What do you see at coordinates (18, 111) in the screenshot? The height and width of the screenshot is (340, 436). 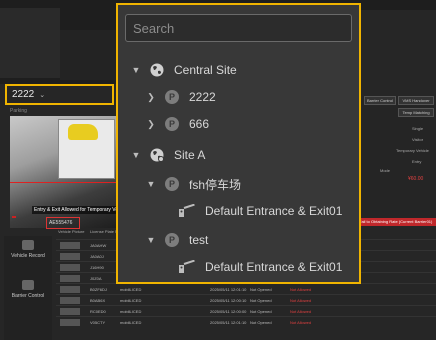 I see `left-header: Parking` at bounding box center [18, 111].